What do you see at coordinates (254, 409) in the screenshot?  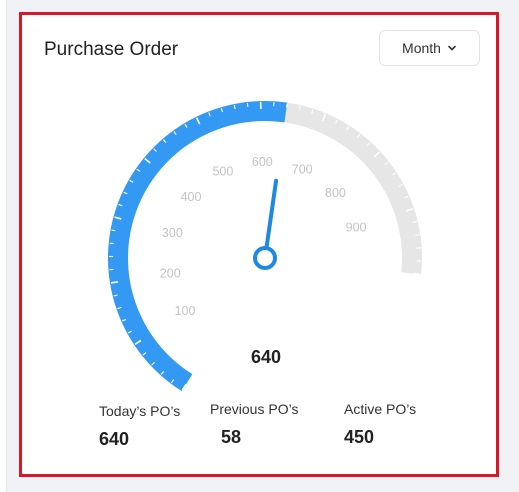 I see `stat-label: Previous PO’s` at bounding box center [254, 409].